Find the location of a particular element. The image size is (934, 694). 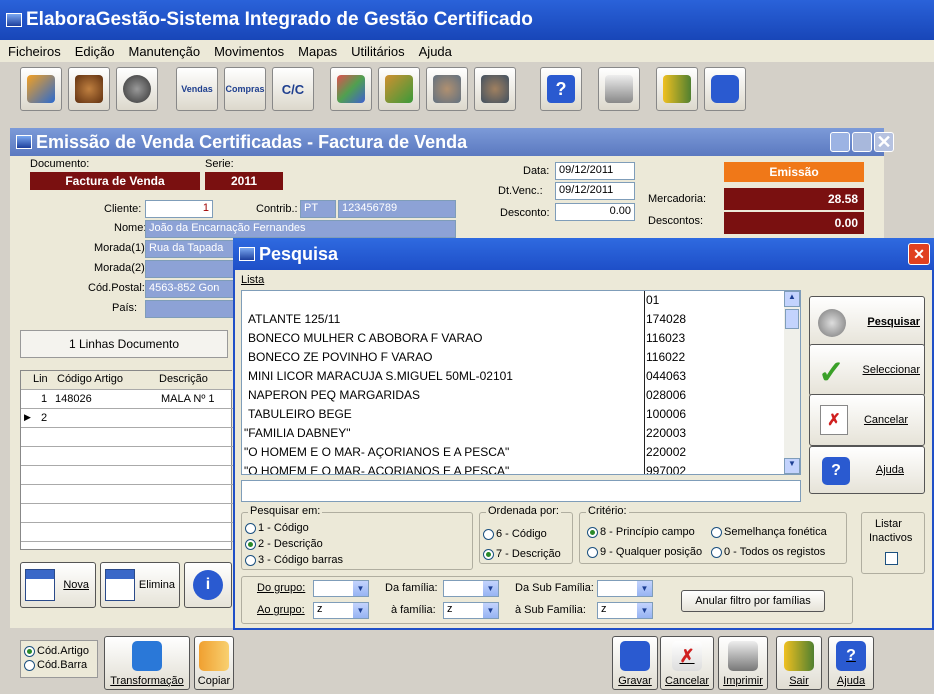

ordenar-codigo-radio: 6 - Código is located at coordinates (515, 534).